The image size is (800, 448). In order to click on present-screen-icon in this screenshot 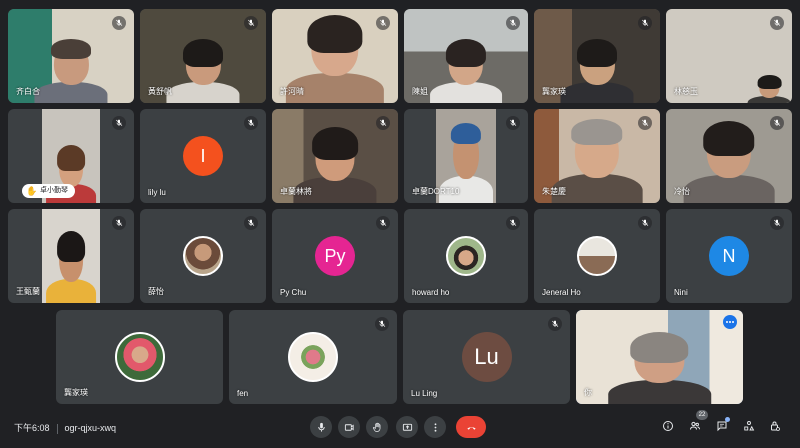, I will do `click(407, 427)`.